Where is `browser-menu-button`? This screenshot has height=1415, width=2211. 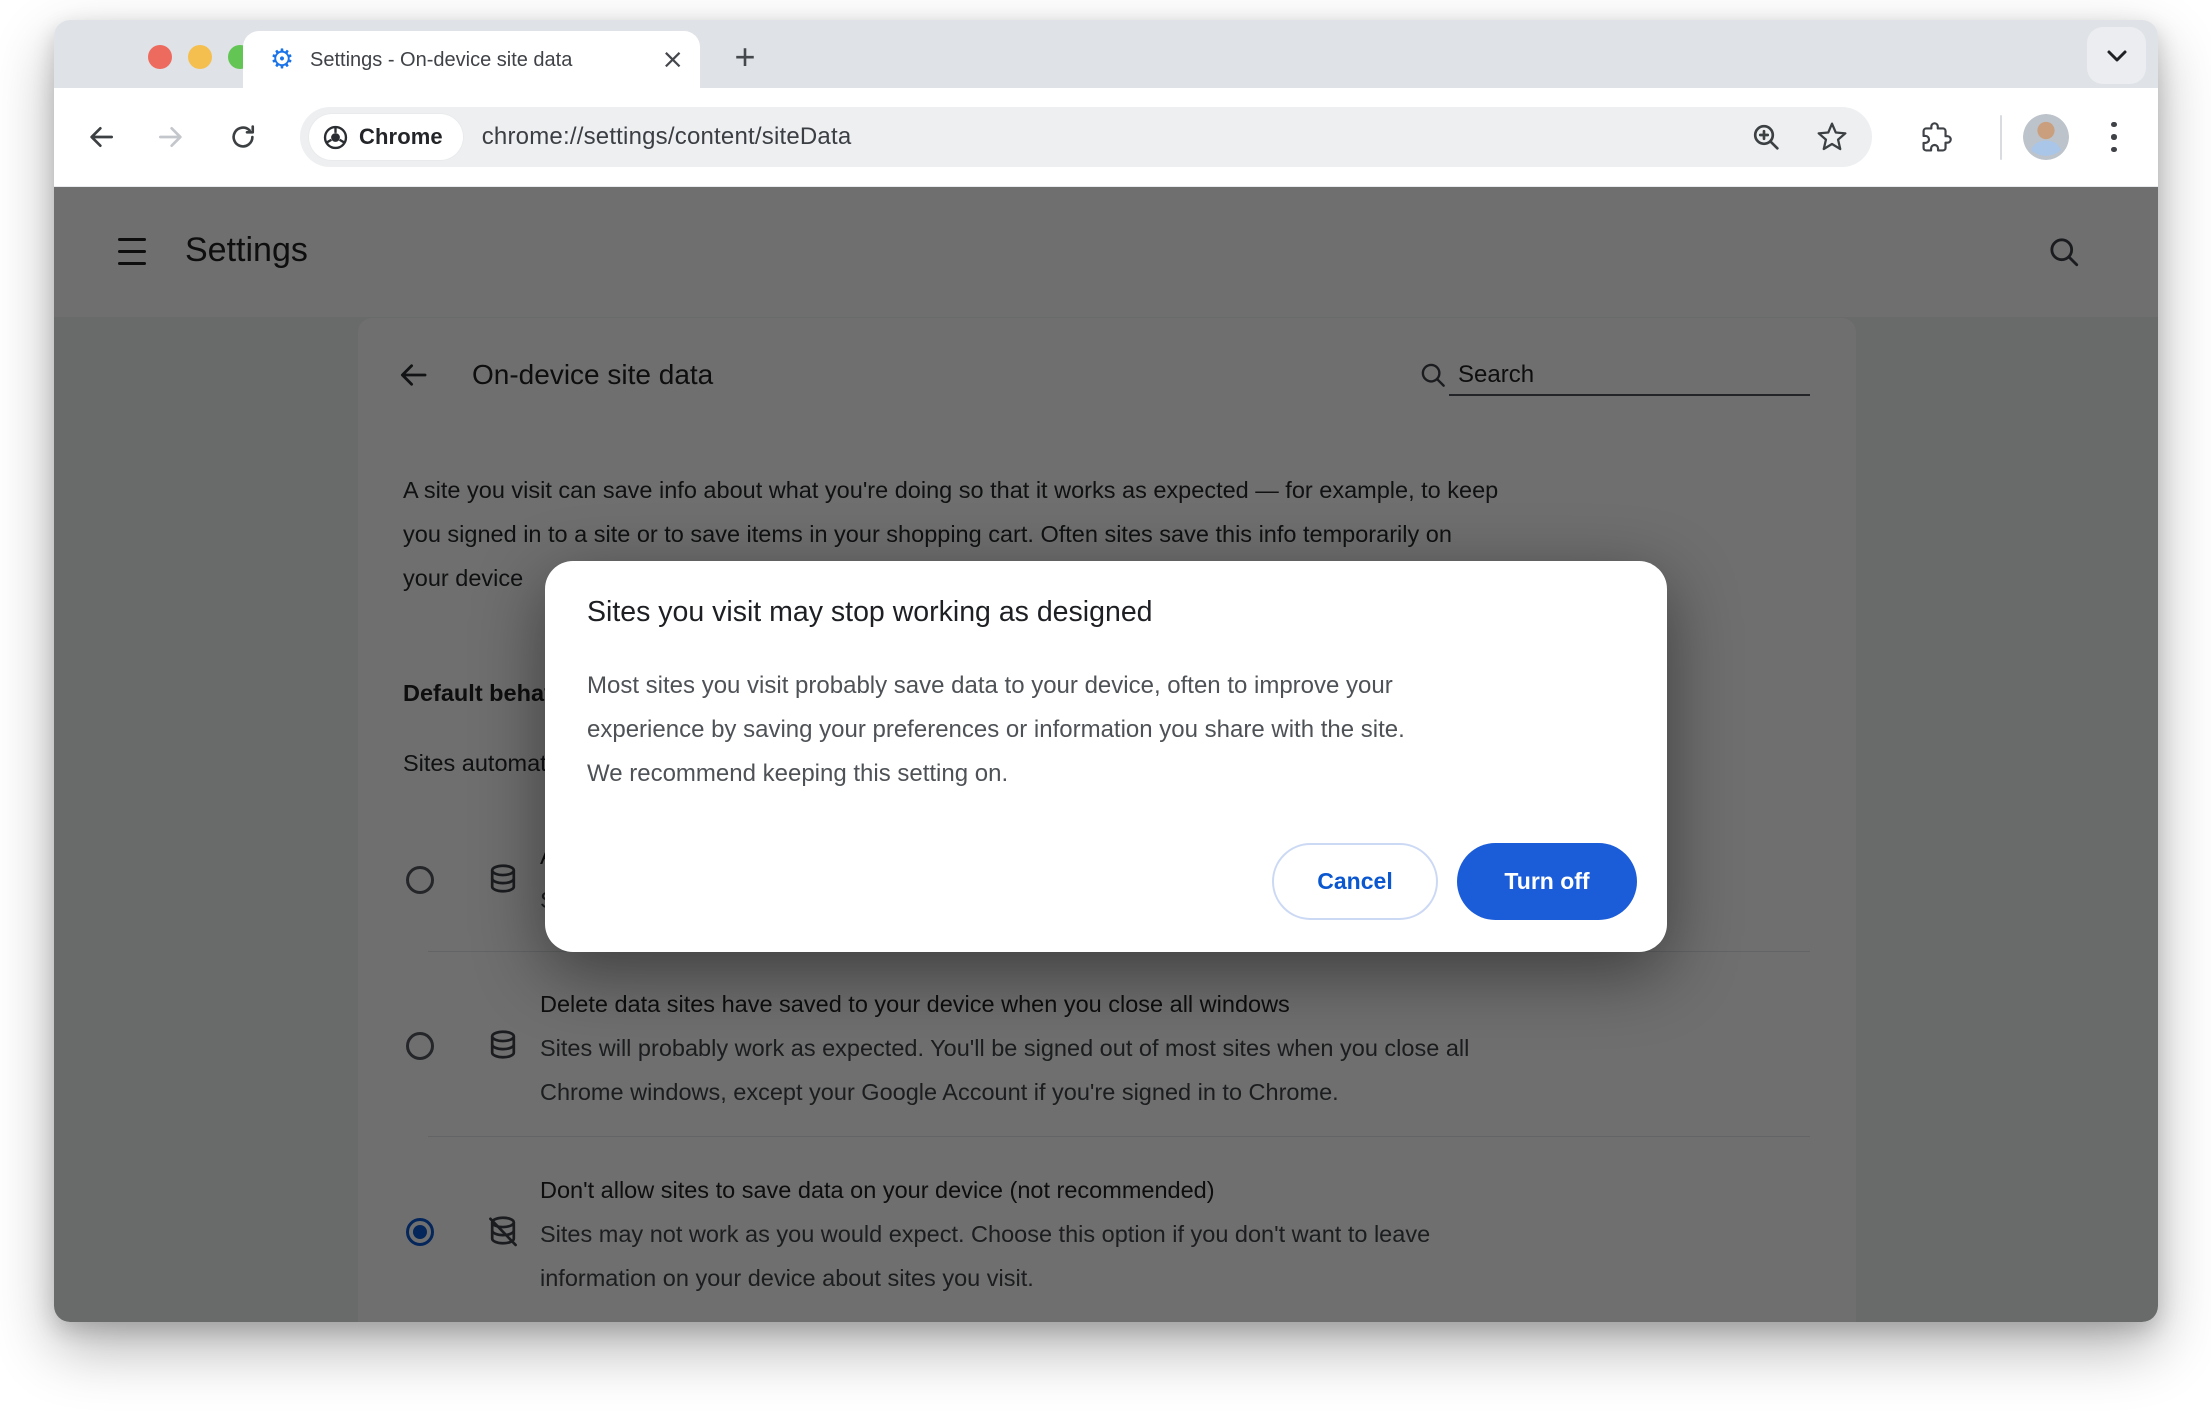 browser-menu-button is located at coordinates (2114, 137).